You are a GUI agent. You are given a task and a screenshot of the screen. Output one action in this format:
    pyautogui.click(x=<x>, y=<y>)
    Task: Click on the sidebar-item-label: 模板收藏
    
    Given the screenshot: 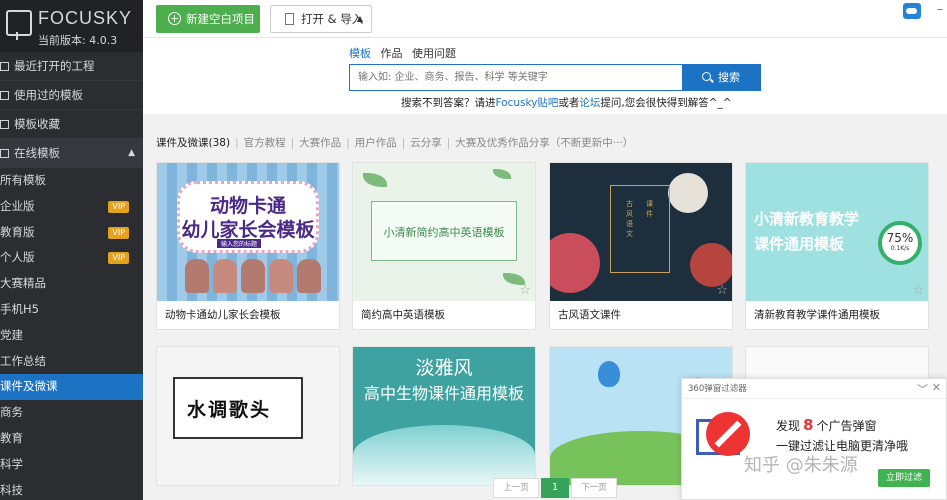 What is the action you would take?
    pyautogui.click(x=37, y=124)
    